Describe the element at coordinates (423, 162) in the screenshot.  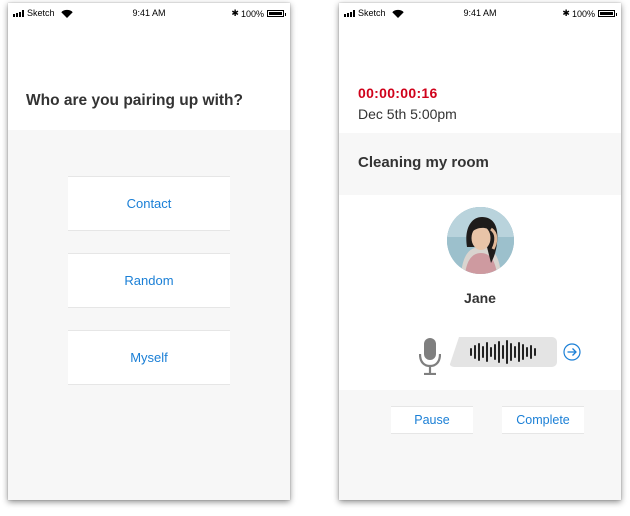
I see `task-title: Cleaning my room` at that location.